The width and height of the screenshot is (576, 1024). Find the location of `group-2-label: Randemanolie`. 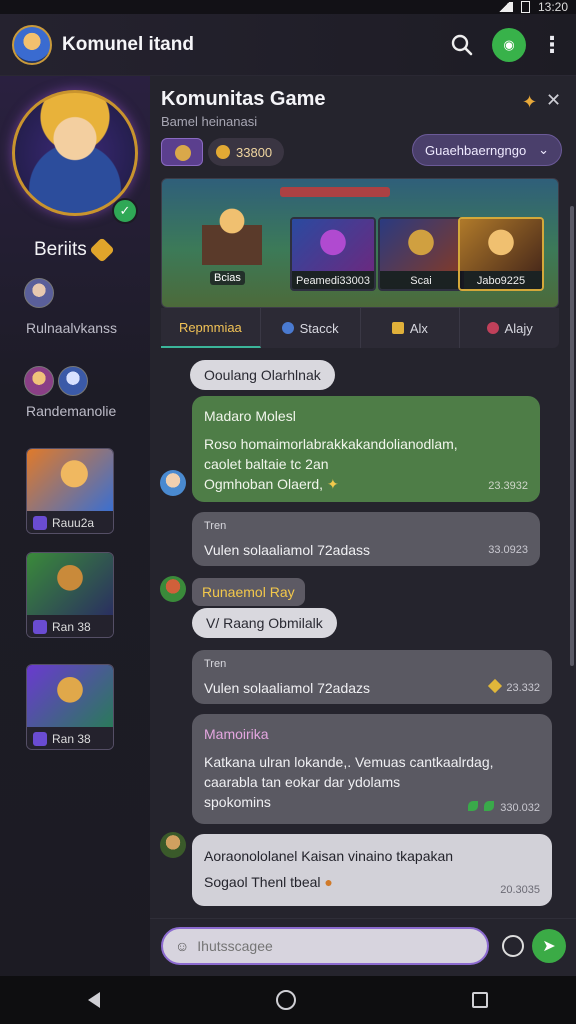

group-2-label: Randemanolie is located at coordinates (71, 411).